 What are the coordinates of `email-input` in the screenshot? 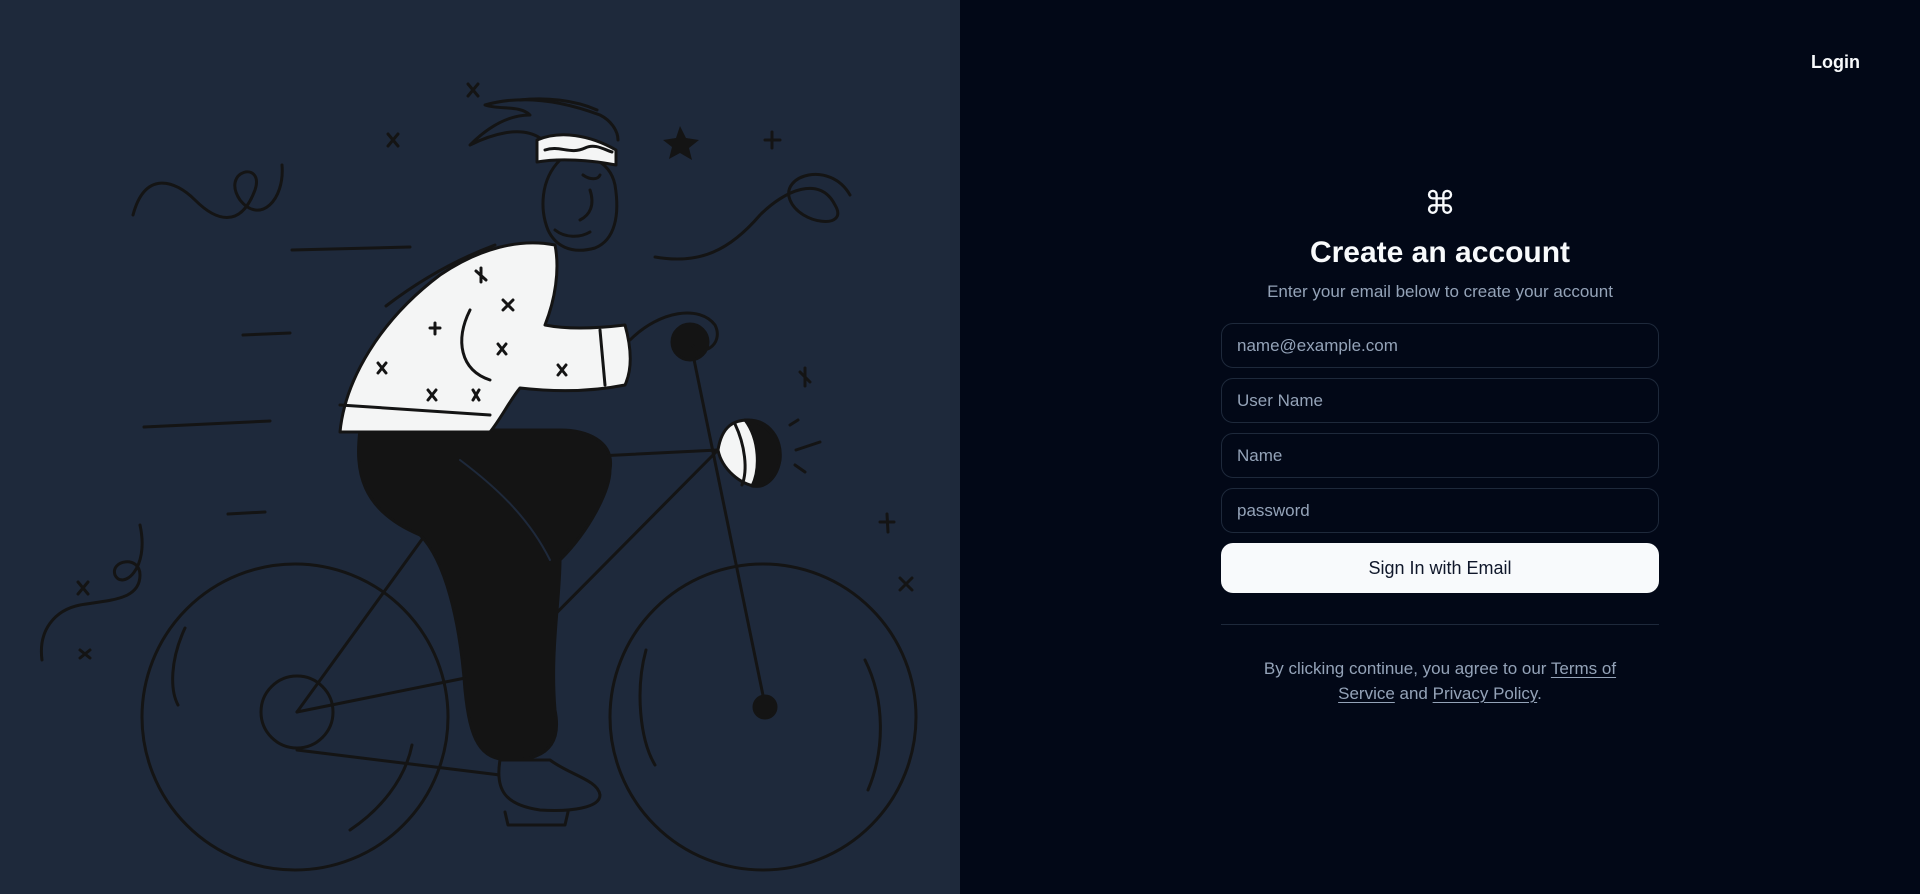 It's located at (1440, 345).